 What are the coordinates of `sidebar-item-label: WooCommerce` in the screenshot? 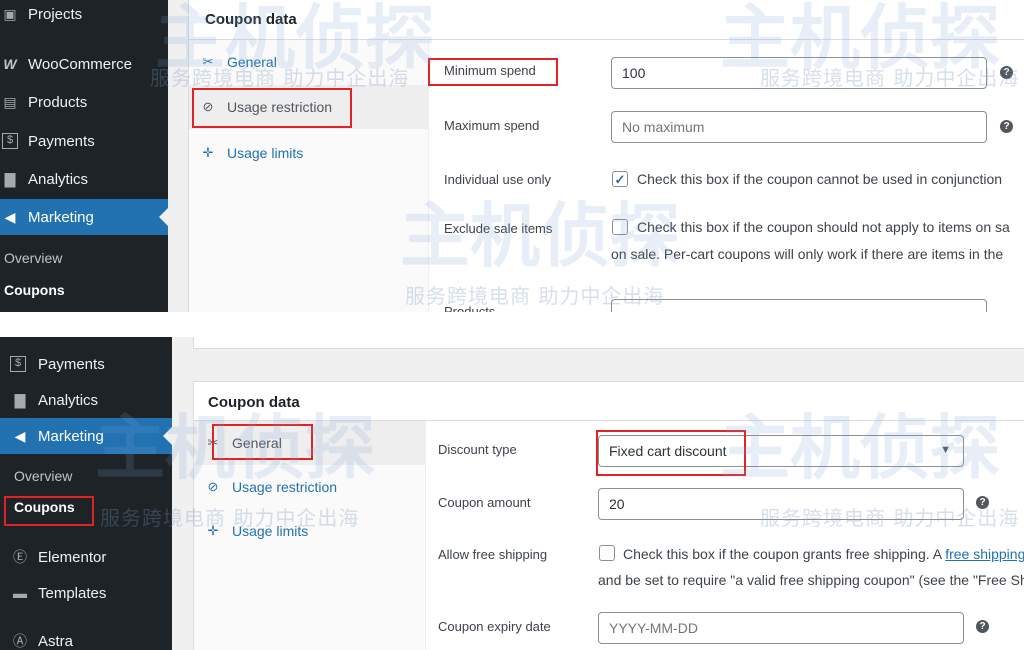 It's located at (80, 64).